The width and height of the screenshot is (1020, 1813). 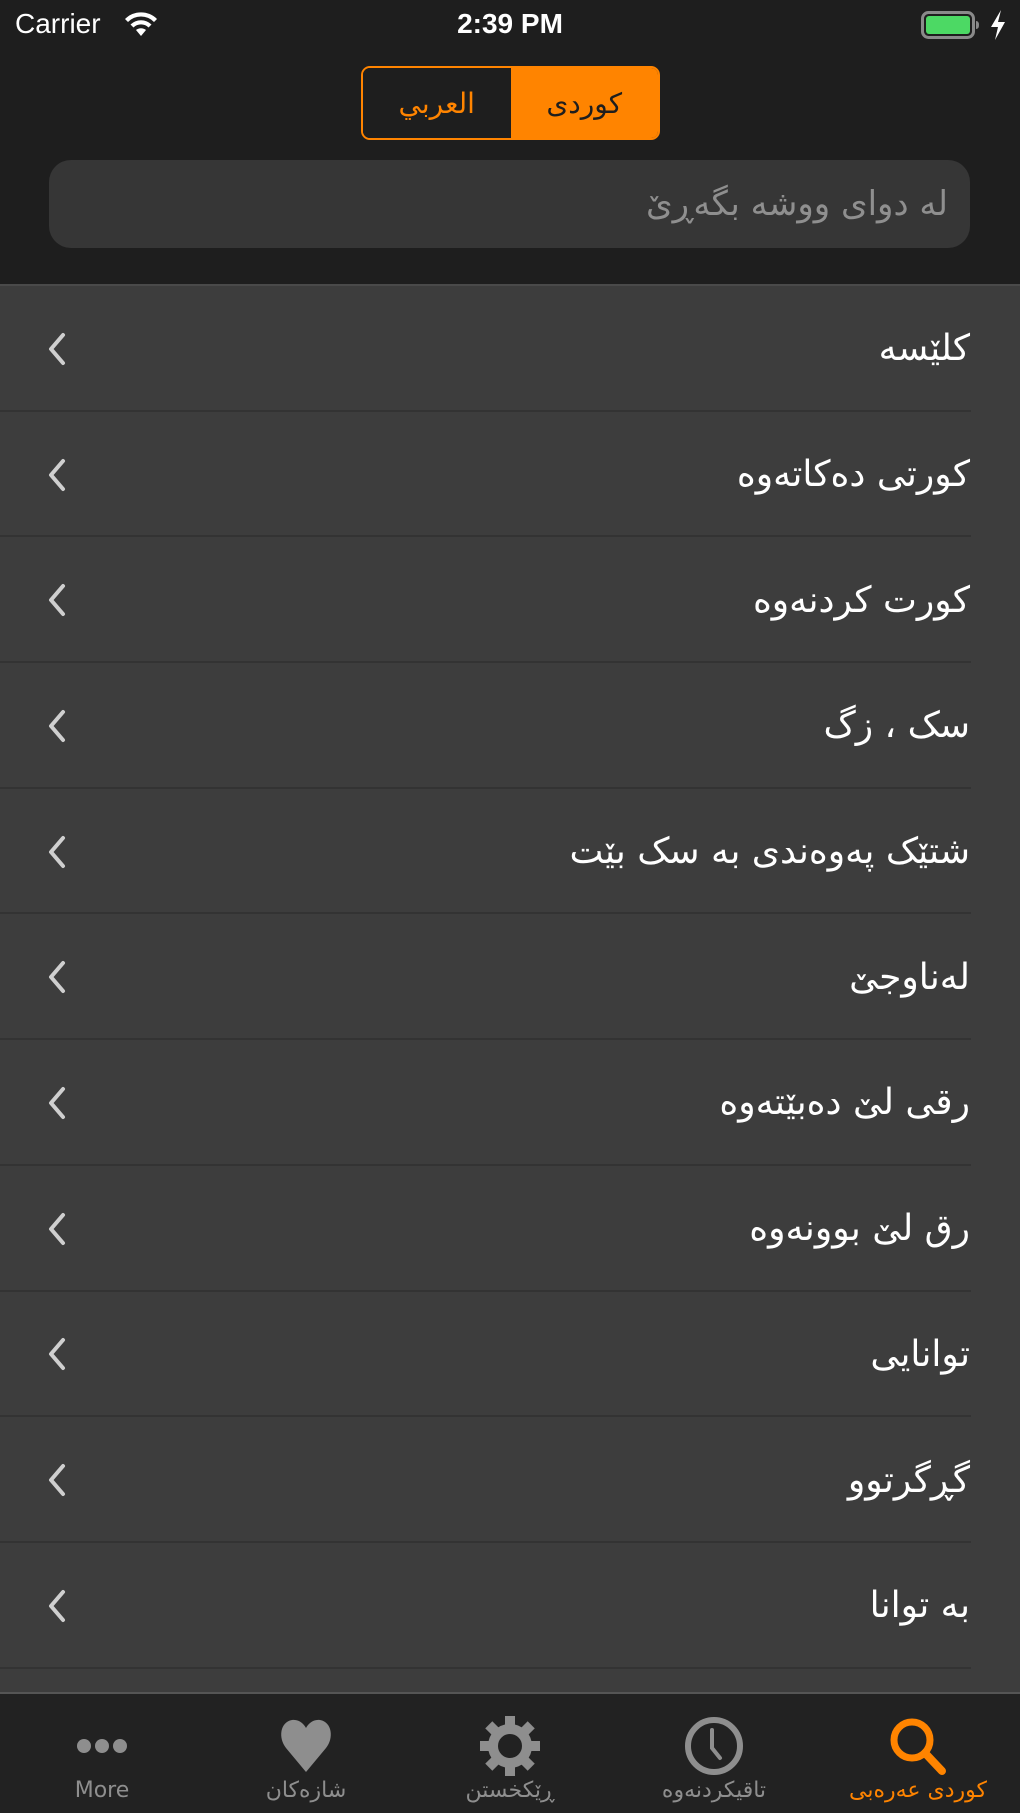 I want to click on gear-icon, so click(x=510, y=1746).